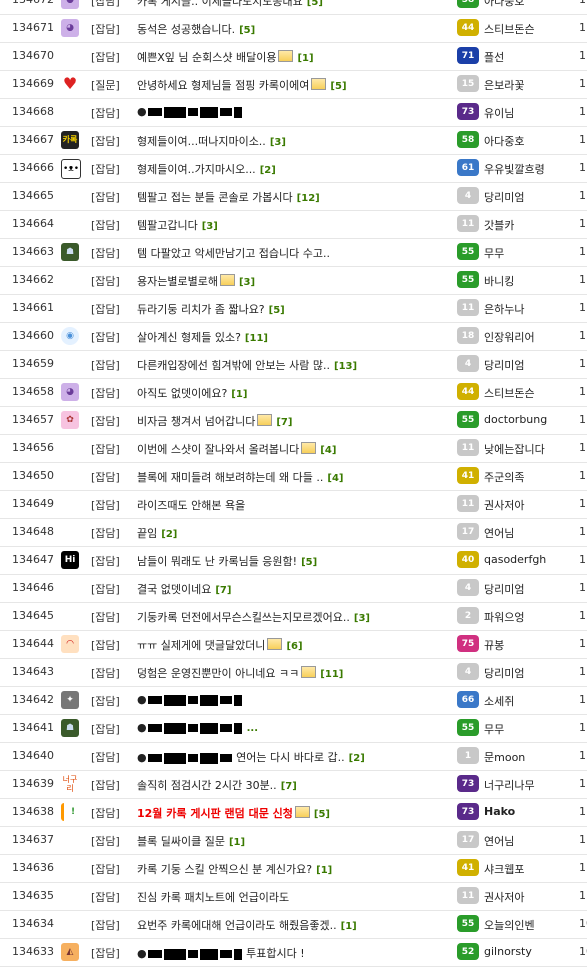 This screenshot has width=587, height=969. Describe the element at coordinates (509, 29) in the screenshot. I see `author-name: 스티브돈슨` at that location.